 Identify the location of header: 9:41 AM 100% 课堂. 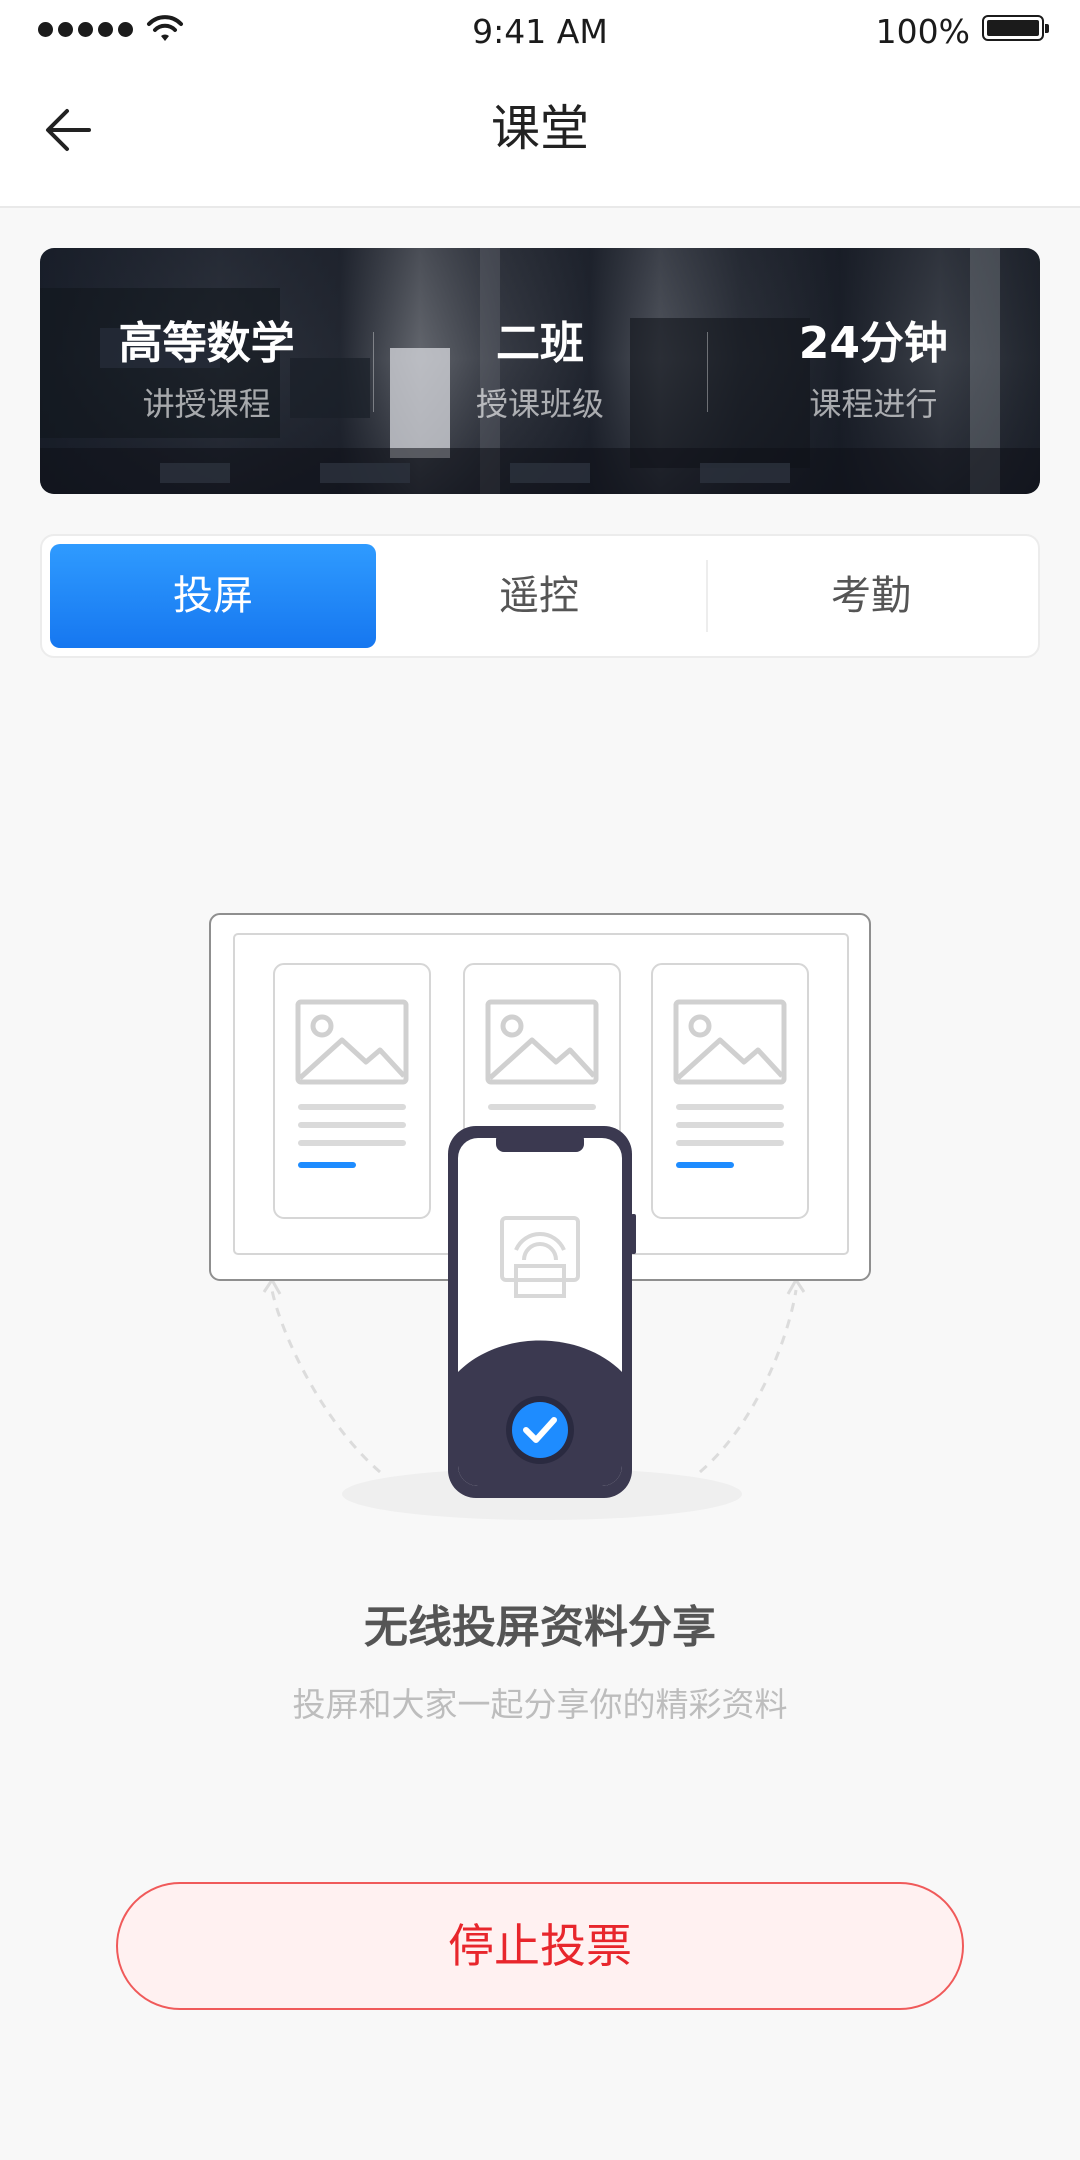
(540, 104).